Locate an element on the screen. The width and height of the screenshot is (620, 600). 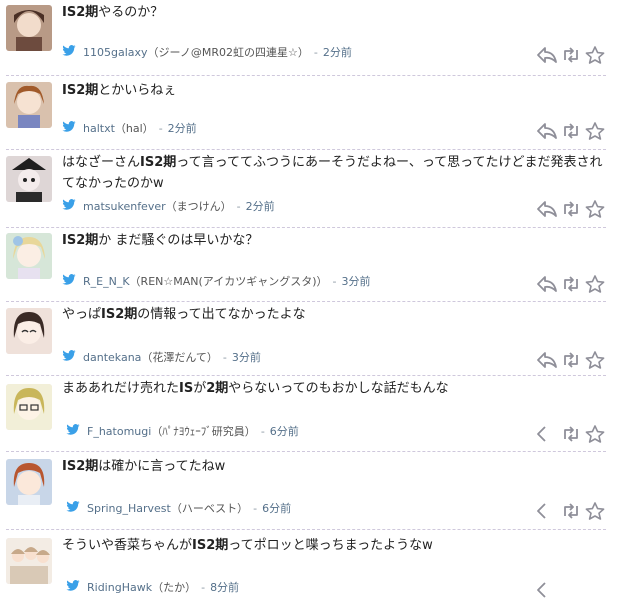
tweet-meta: R_E_N_K（REN☆MAN(アイカツギャングスタ)） -3分前 is located at coordinates (216, 282).